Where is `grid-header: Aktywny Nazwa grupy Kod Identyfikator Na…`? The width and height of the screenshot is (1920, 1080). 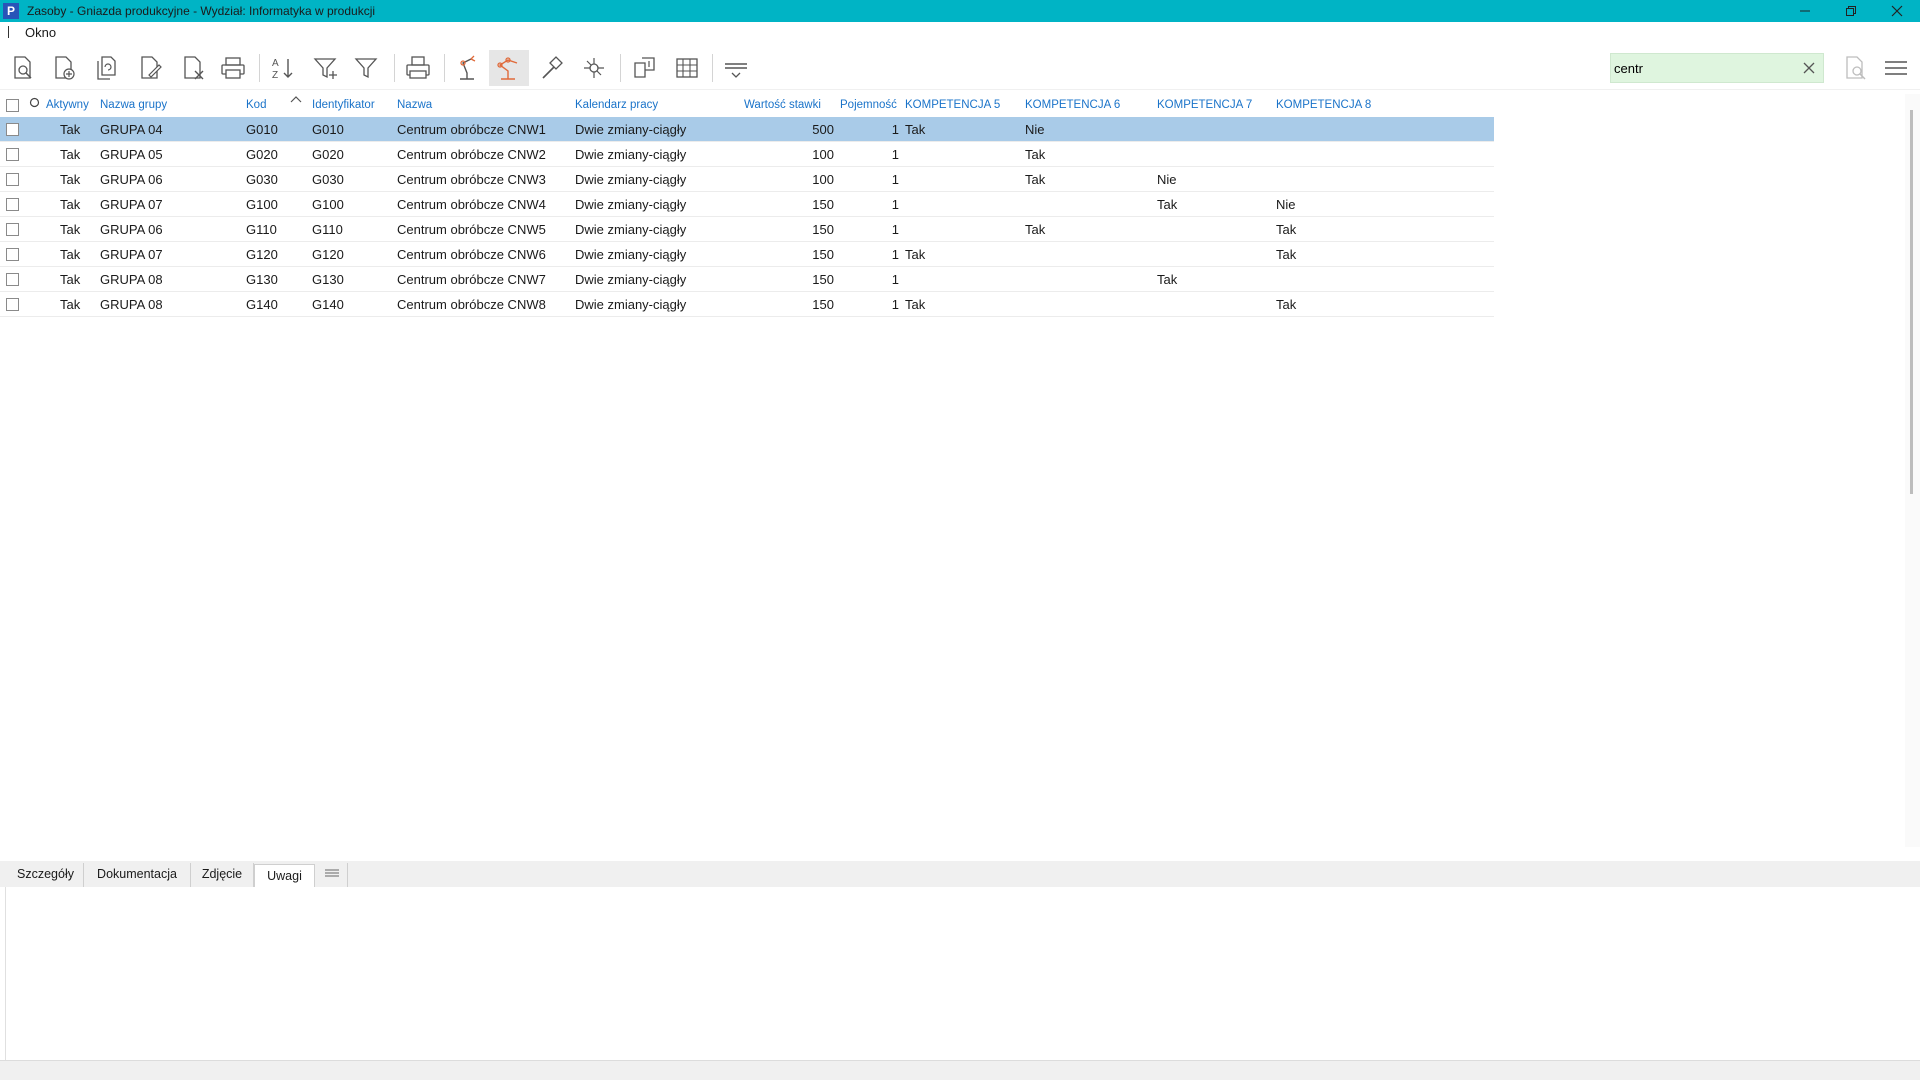 grid-header: Aktywny Nazwa grupy Kod Identyfikator Na… is located at coordinates (747, 105).